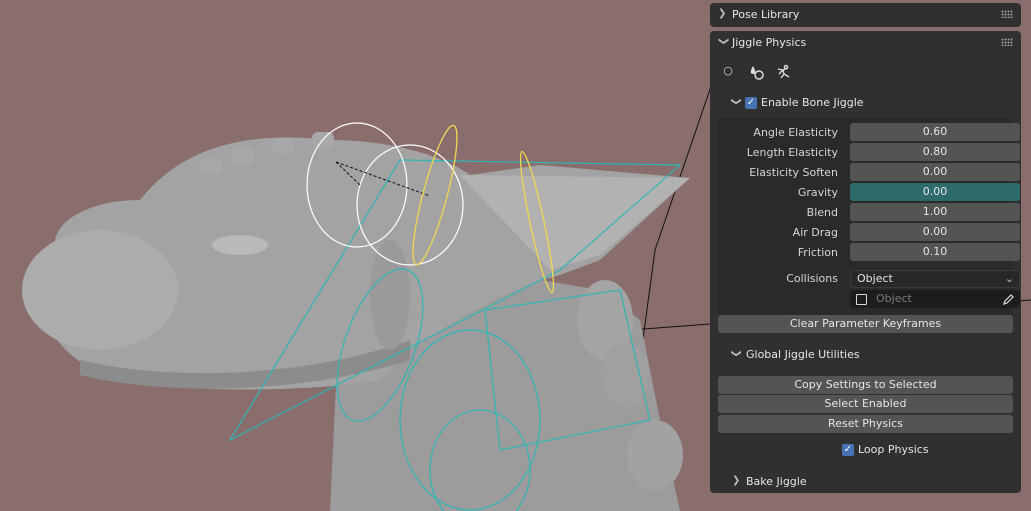 The width and height of the screenshot is (1031, 511). What do you see at coordinates (769, 42) in the screenshot?
I see `panel-title: Jiggle Physics` at bounding box center [769, 42].